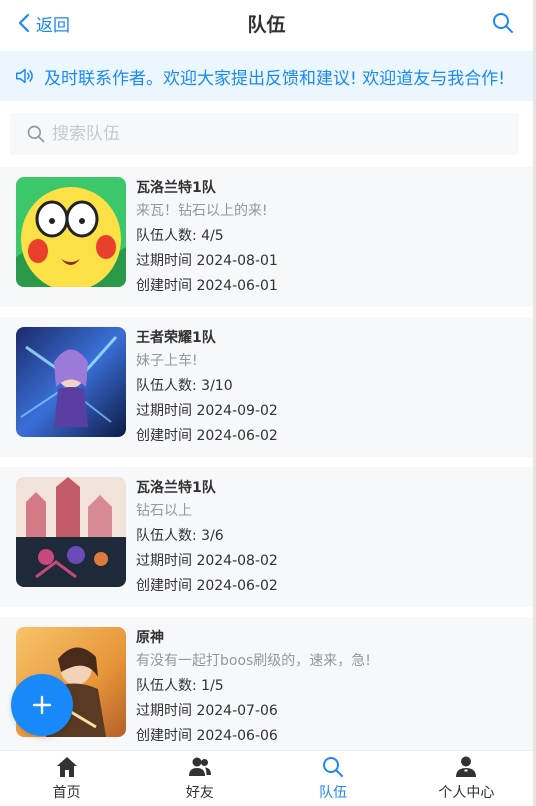  Describe the element at coordinates (180, 686) in the screenshot. I see `team-members: 队伍人数: 1/5` at that location.